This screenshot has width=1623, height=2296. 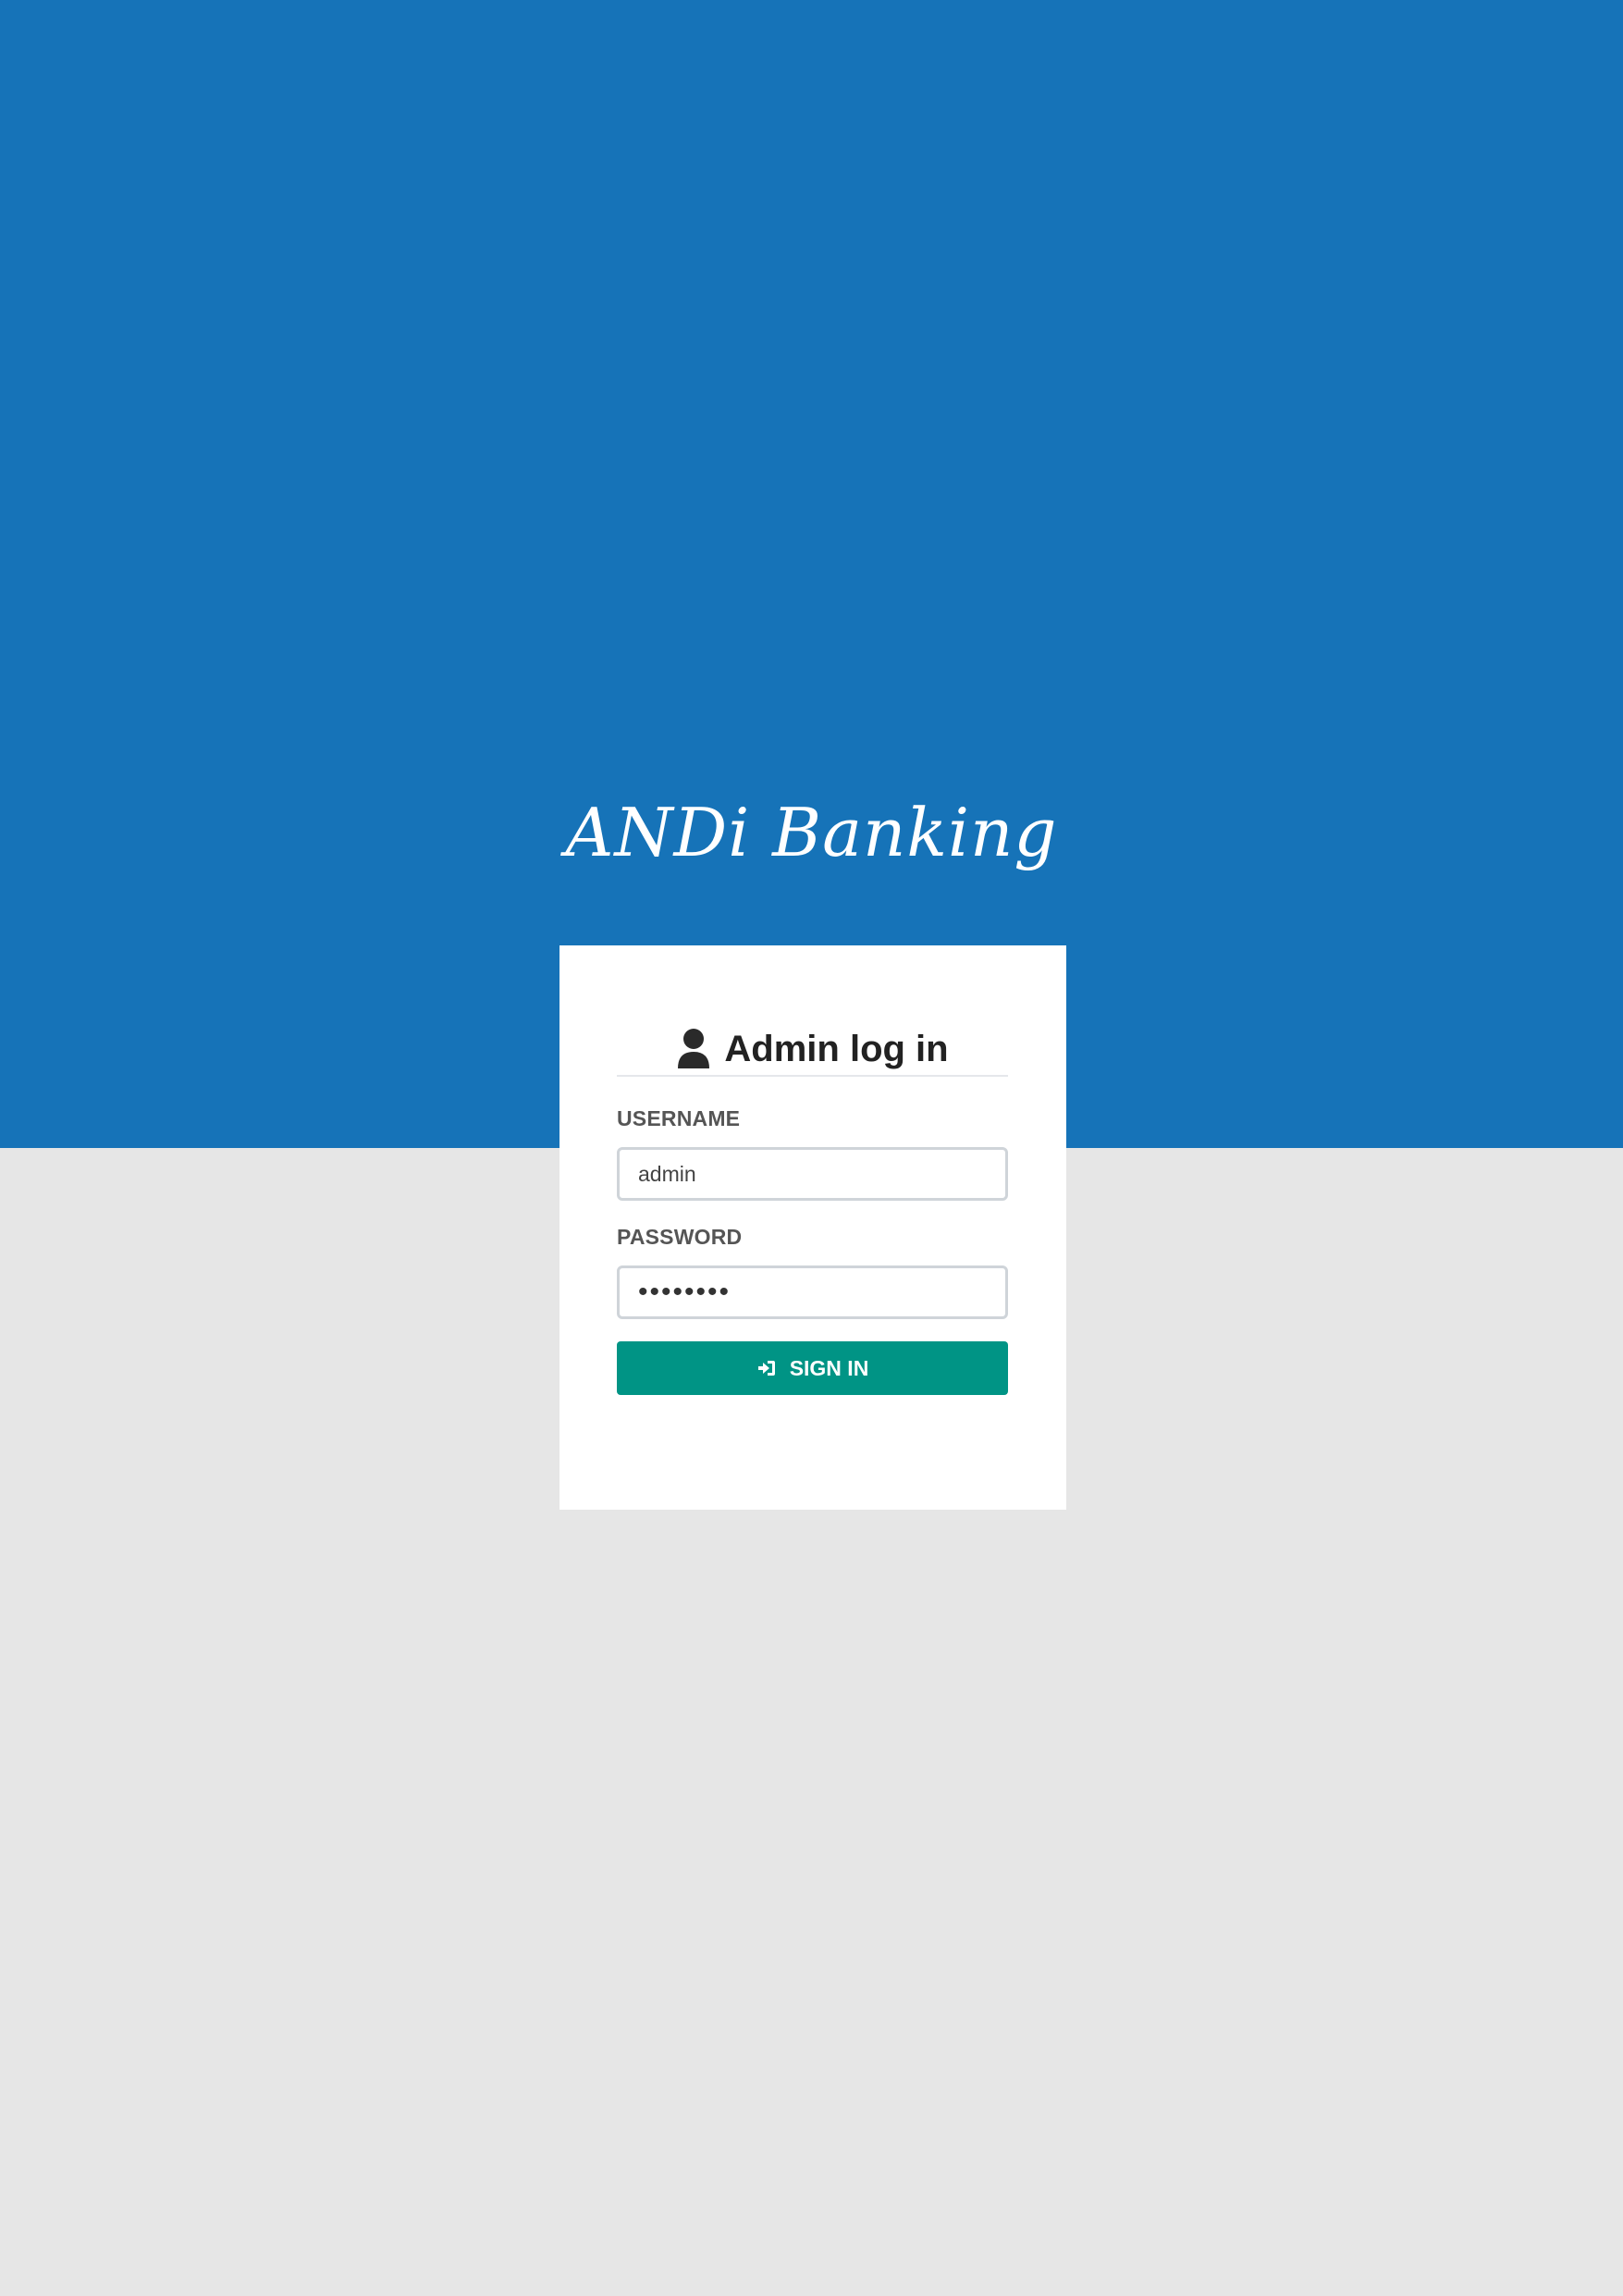 I want to click on username-input, so click(x=812, y=1174).